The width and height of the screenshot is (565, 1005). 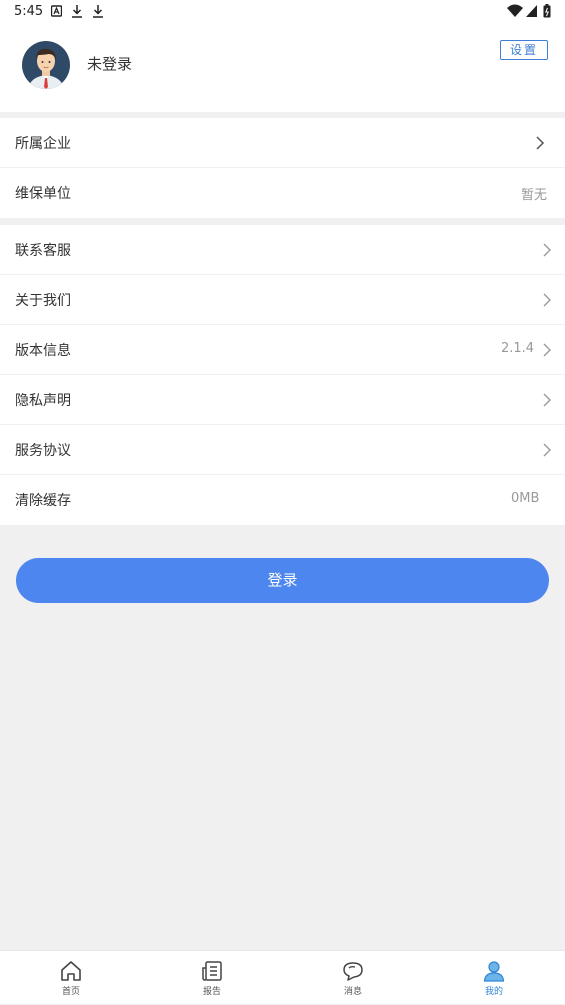 What do you see at coordinates (518, 348) in the screenshot?
I see `version-value: 2.1.4` at bounding box center [518, 348].